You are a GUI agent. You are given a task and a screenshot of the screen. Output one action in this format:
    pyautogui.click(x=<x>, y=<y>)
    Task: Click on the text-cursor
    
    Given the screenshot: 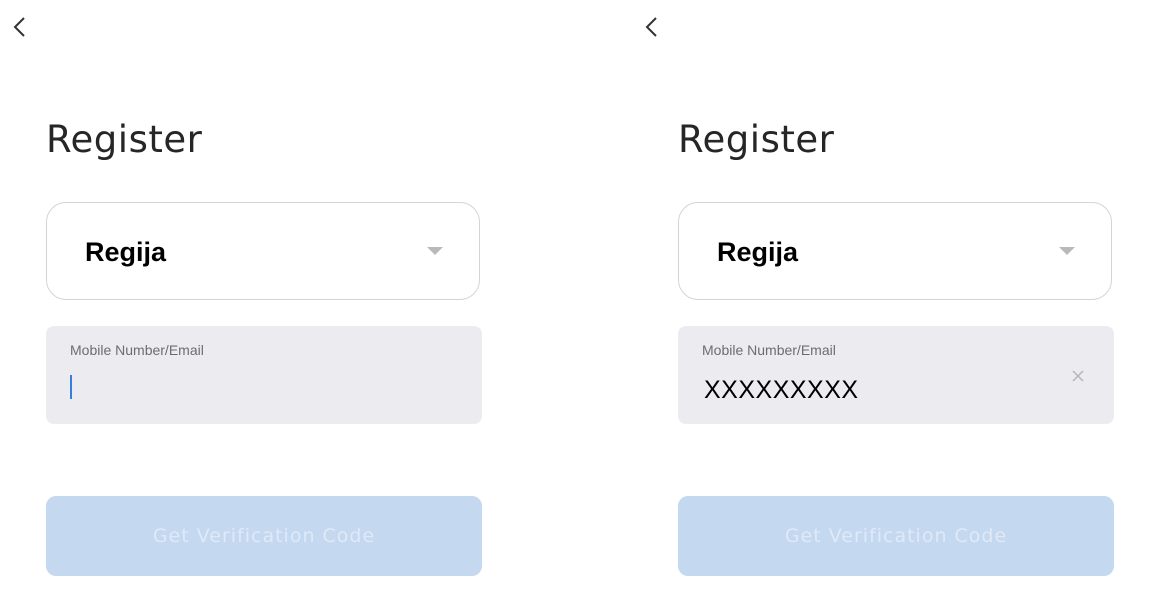 What is the action you would take?
    pyautogui.click(x=71, y=387)
    